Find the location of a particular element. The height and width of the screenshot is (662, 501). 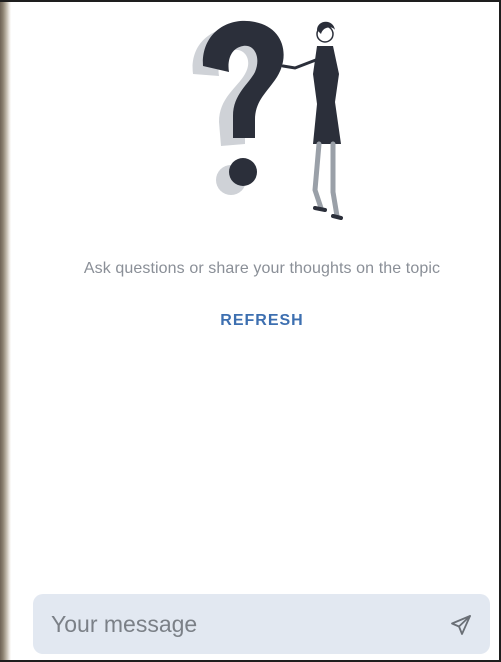

send-button is located at coordinates (461, 625).